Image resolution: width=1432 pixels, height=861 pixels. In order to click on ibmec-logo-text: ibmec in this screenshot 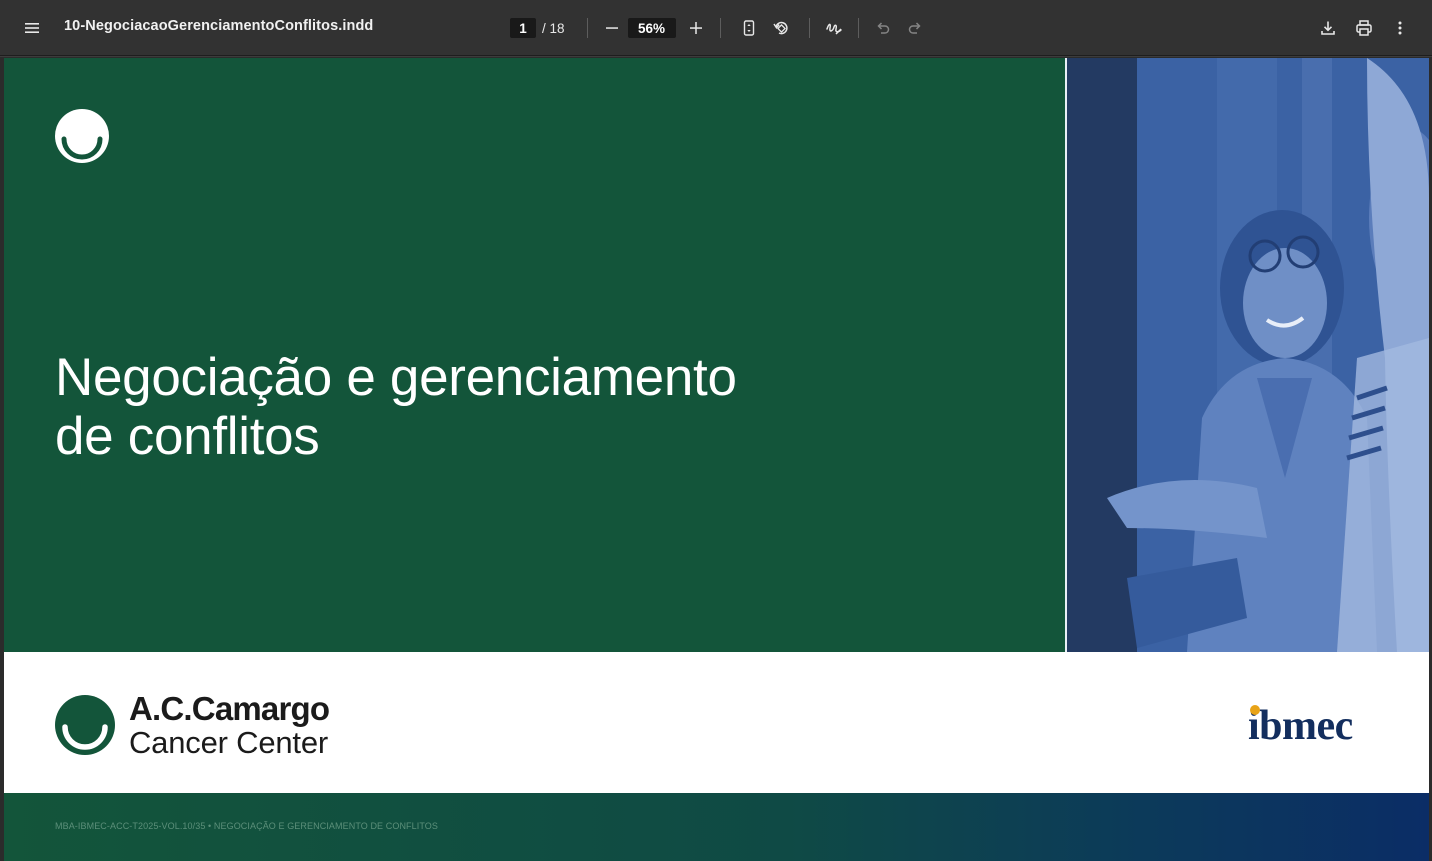, I will do `click(1300, 726)`.